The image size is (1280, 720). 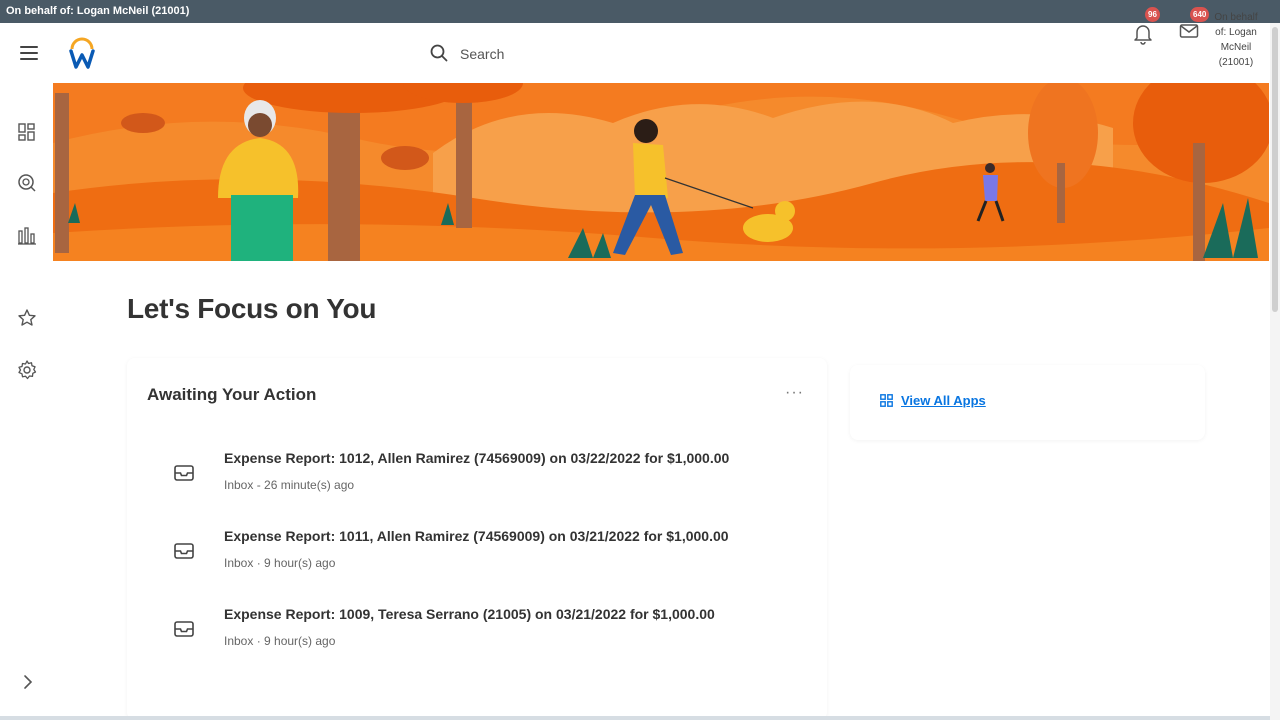 I want to click on apps-card: View All Apps, so click(x=1027, y=402).